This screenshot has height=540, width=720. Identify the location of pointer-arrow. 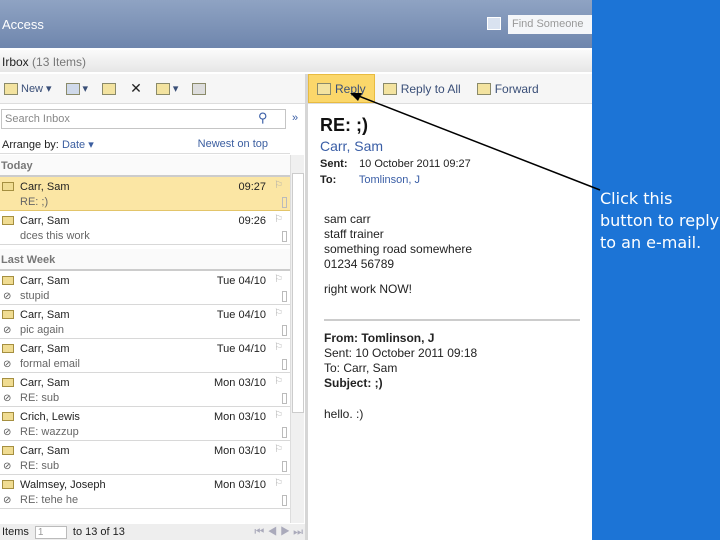
(475, 142).